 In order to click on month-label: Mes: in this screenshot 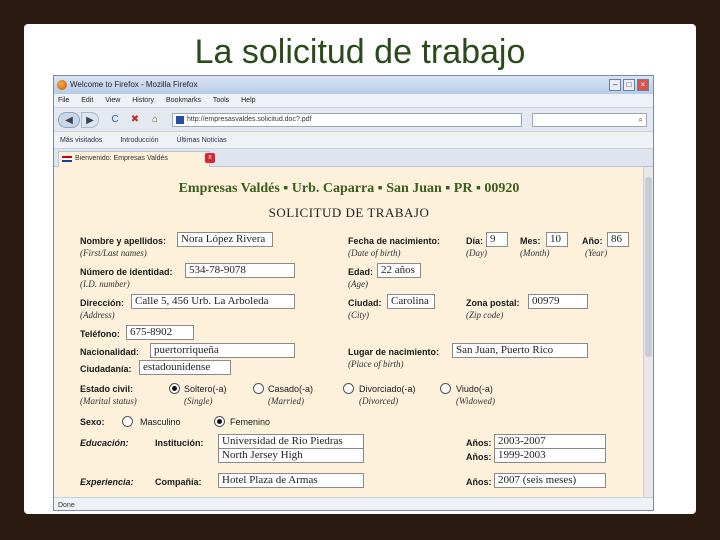, I will do `click(530, 241)`.